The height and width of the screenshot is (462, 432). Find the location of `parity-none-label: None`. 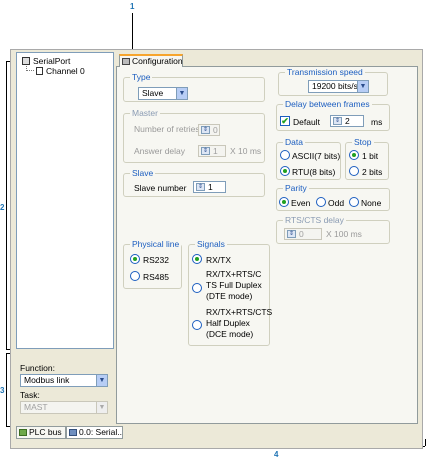

parity-none-label: None is located at coordinates (371, 203).